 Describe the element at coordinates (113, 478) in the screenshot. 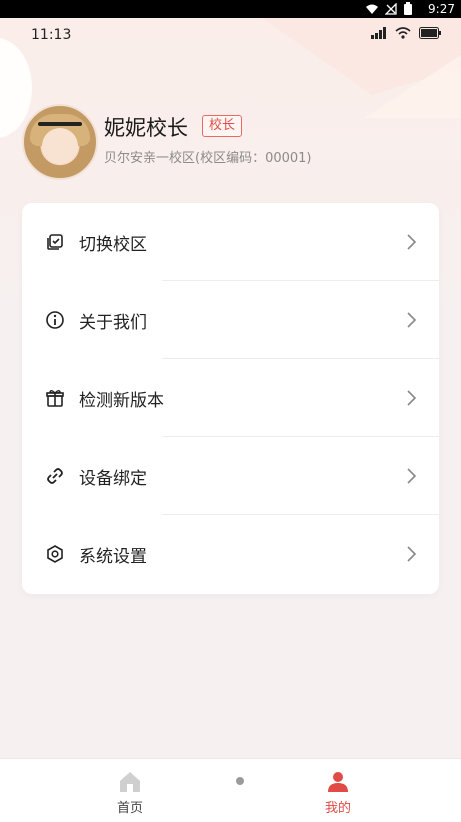

I see `menu-item-label: 设备绑定` at that location.